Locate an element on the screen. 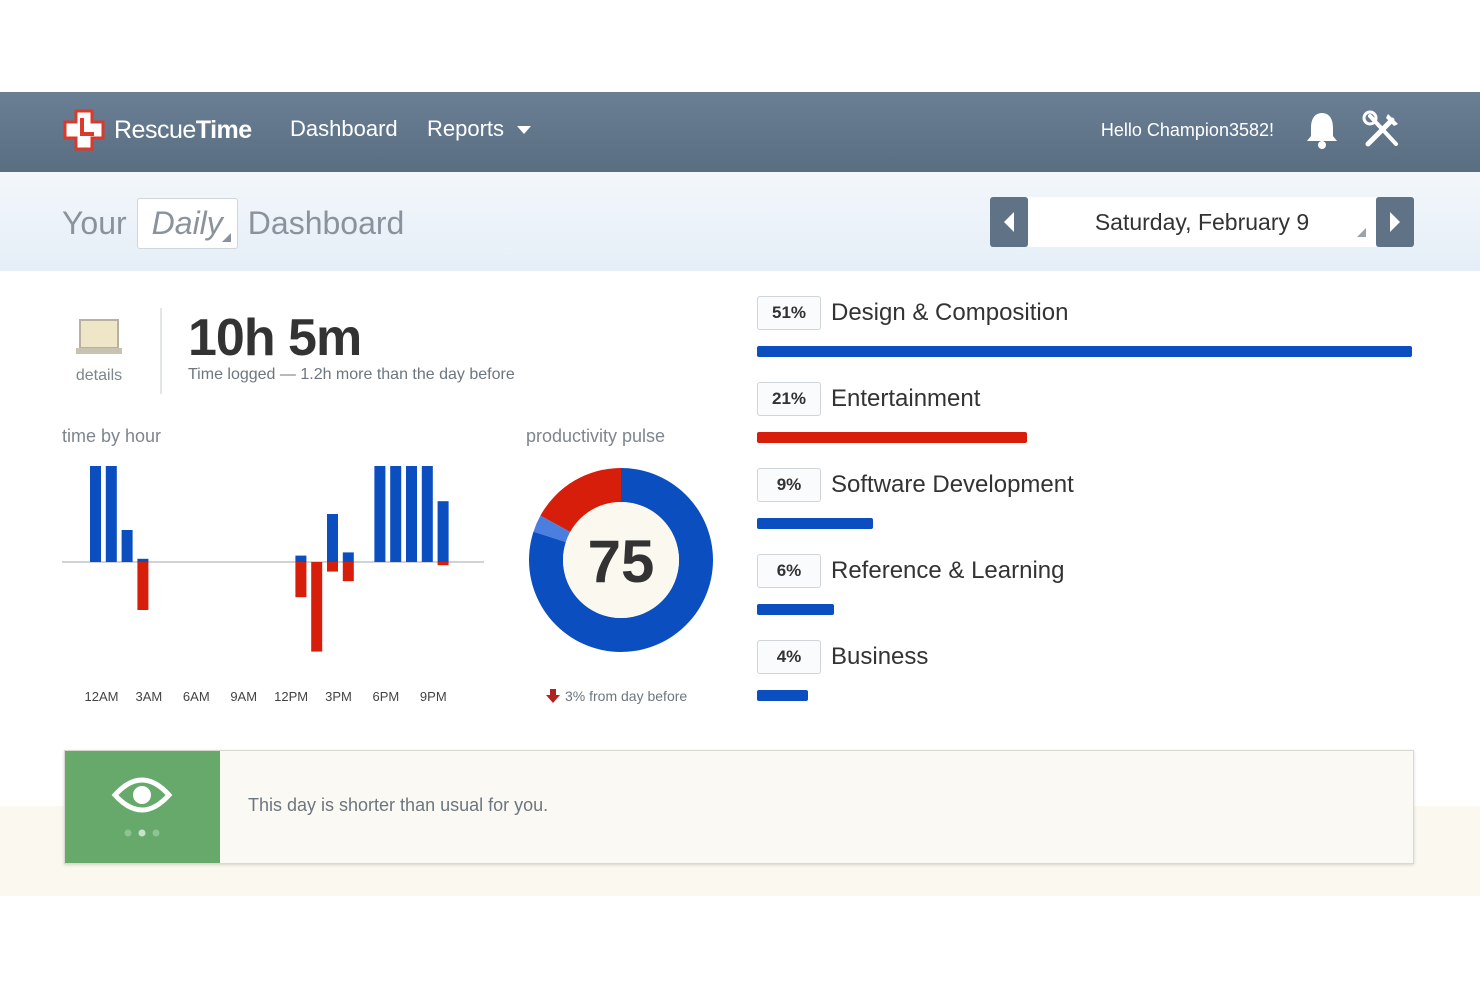 This screenshot has width=1480, height=987. period-dropdown: Daily is located at coordinates (187, 223).